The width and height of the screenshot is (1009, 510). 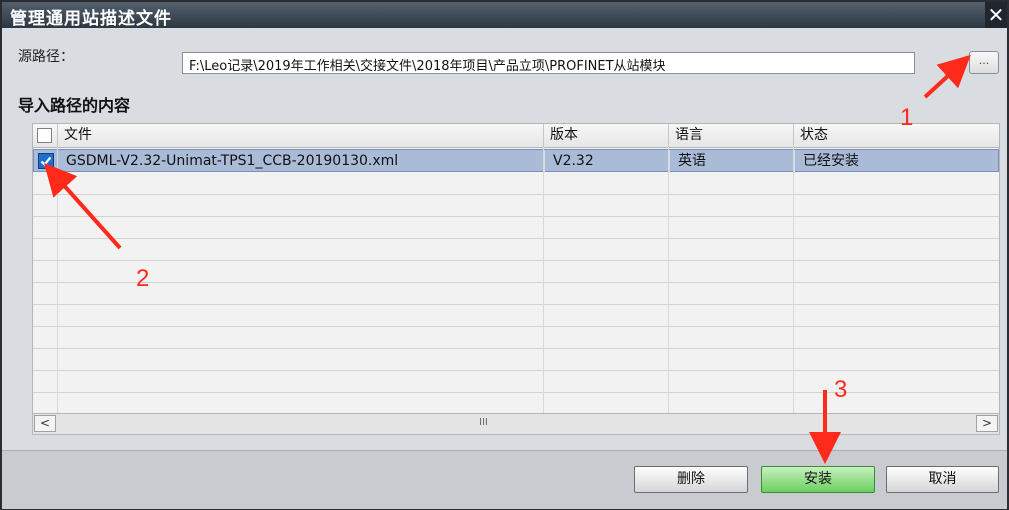 What do you see at coordinates (606, 161) in the screenshot?
I see `cell-version: V2.32` at bounding box center [606, 161].